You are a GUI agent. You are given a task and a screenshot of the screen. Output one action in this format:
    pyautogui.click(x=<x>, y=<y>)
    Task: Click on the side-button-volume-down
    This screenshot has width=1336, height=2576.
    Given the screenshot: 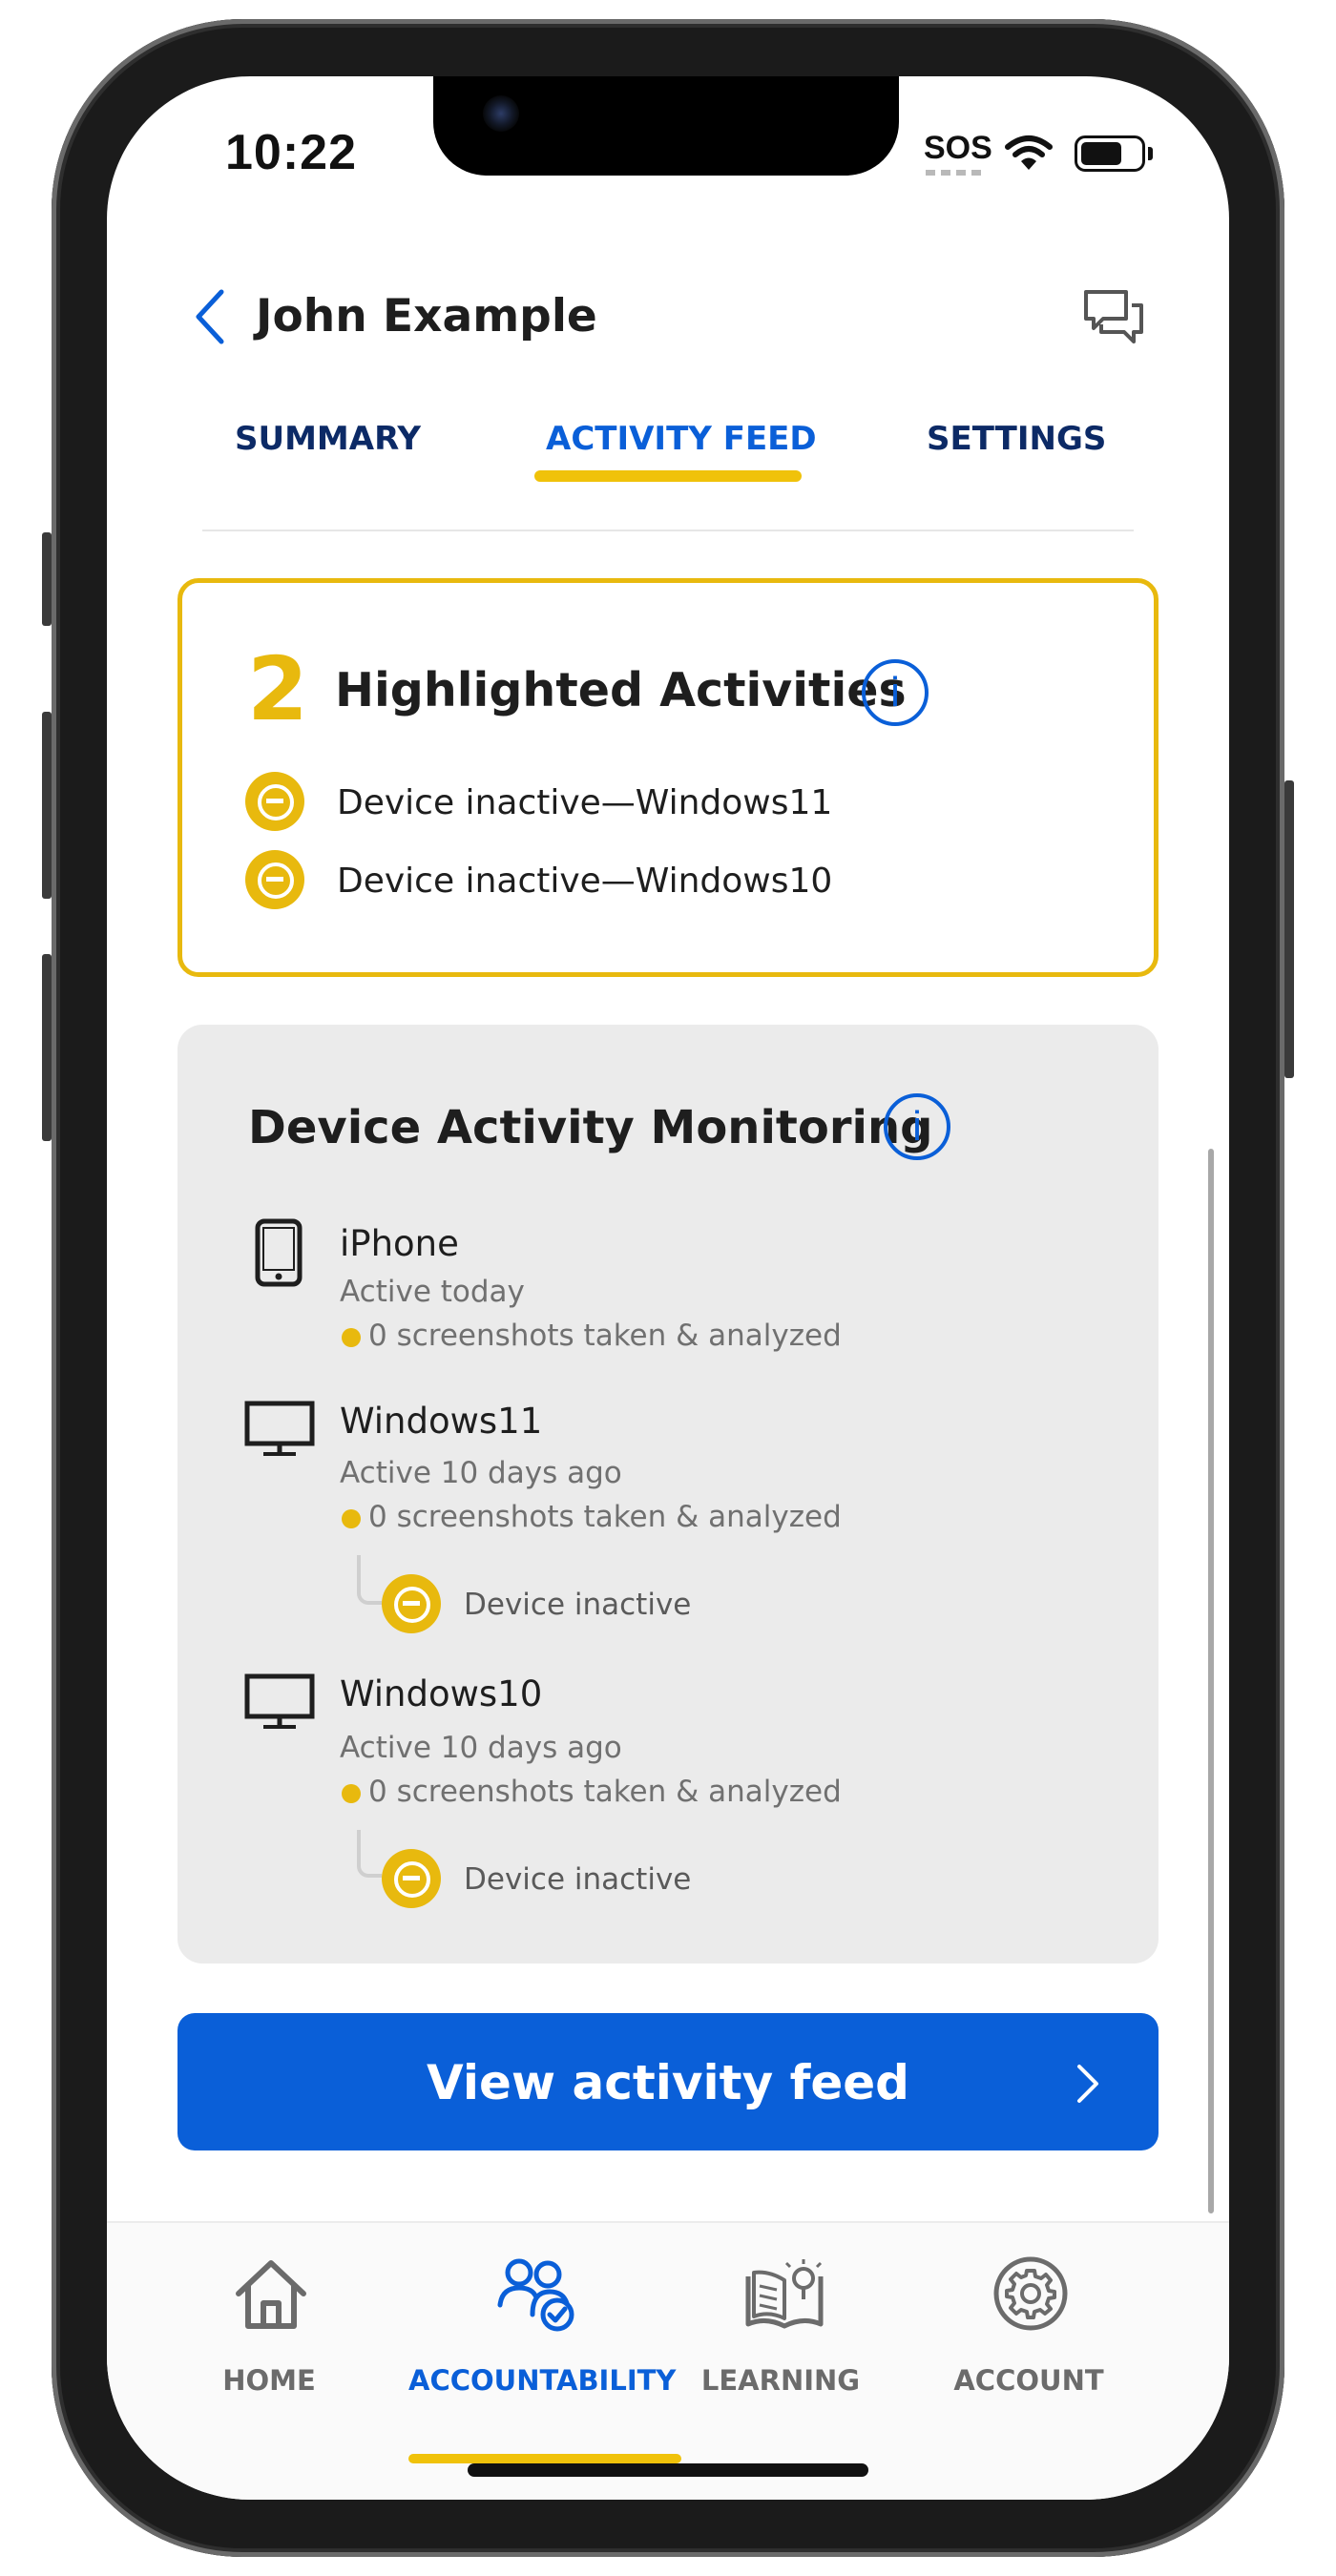 What is the action you would take?
    pyautogui.click(x=47, y=1047)
    